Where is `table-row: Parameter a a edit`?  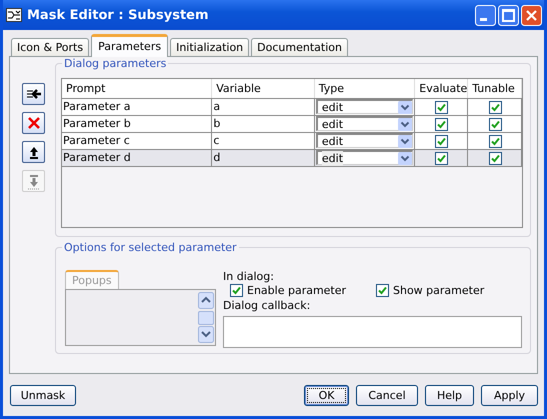 table-row: Parameter a a edit is located at coordinates (292, 106).